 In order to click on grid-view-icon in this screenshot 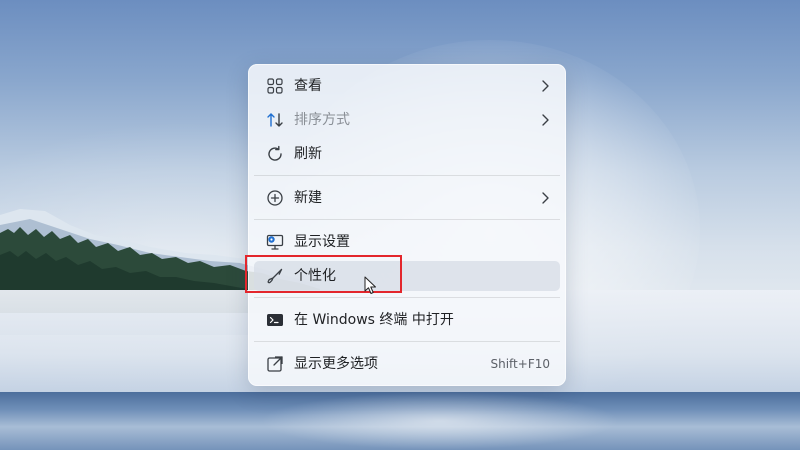, I will do `click(275, 86)`.